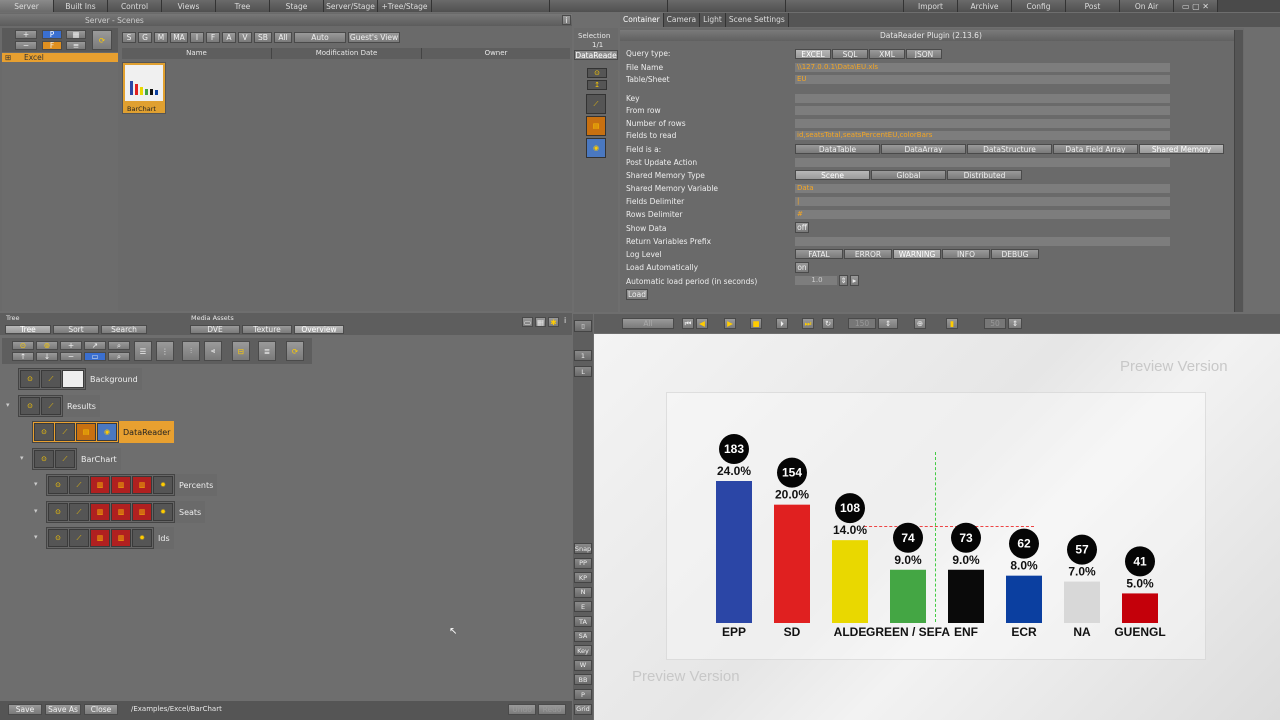 The height and width of the screenshot is (720, 1280). What do you see at coordinates (215, 329) in the screenshot?
I see `media-tab-dve: DVE` at bounding box center [215, 329].